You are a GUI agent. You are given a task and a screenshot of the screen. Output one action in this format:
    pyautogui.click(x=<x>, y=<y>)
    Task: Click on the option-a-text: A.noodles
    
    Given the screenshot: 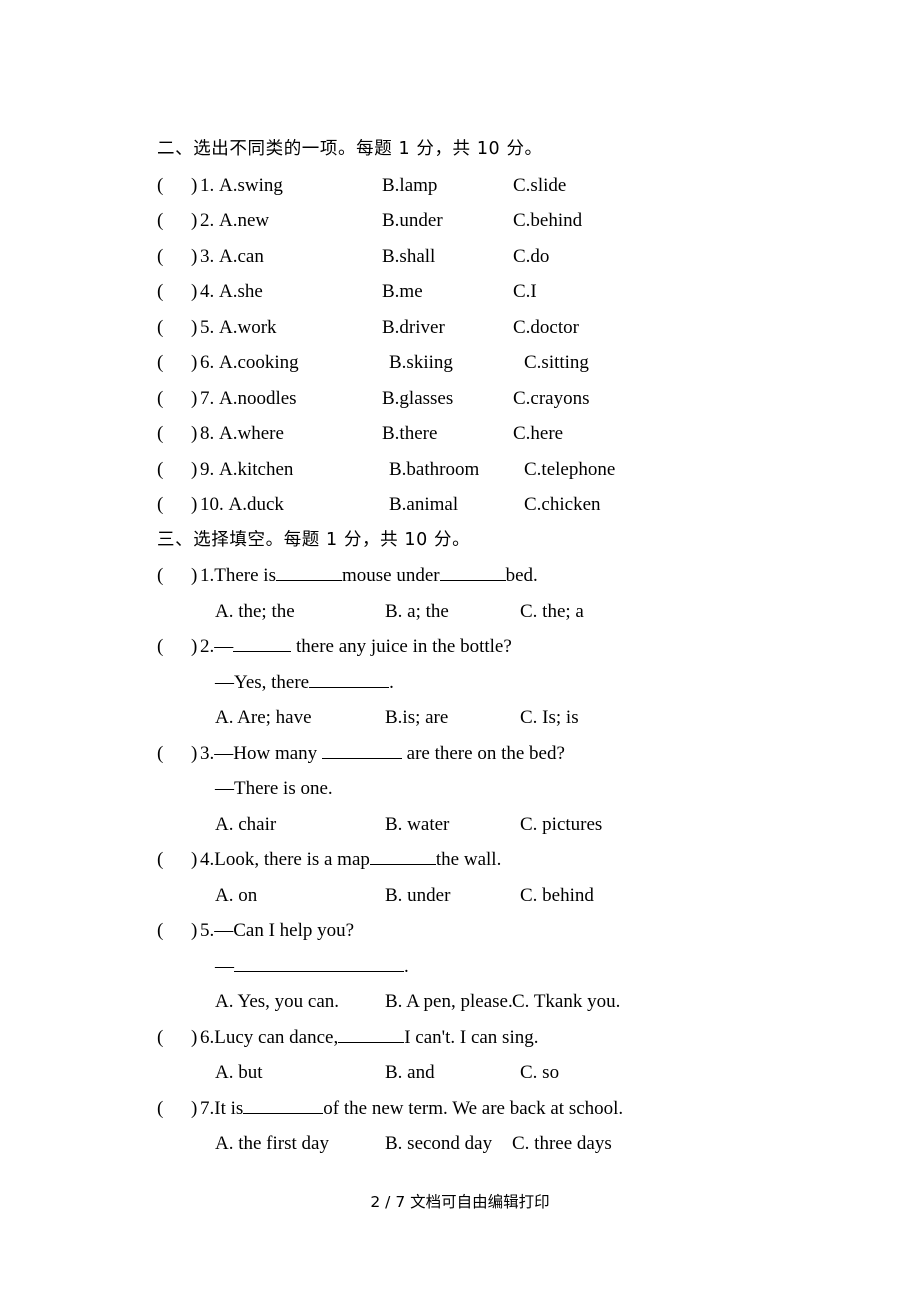 What is the action you would take?
    pyautogui.click(x=258, y=398)
    